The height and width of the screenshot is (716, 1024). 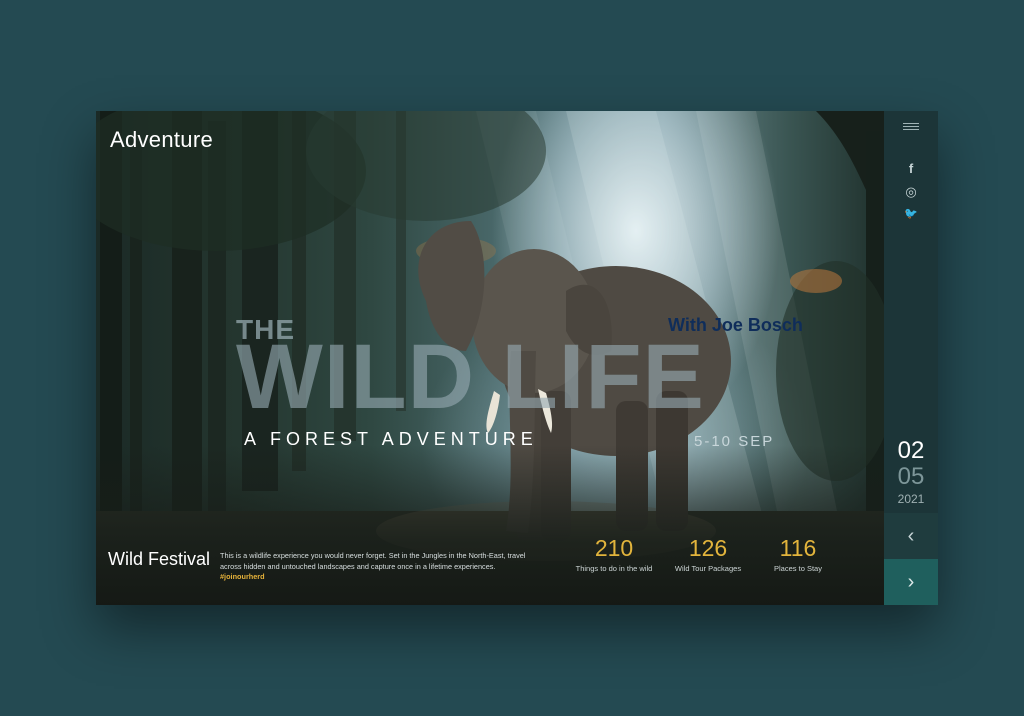 I want to click on stat-tour-packages: 126 Wild Tour Packages, so click(x=708, y=554).